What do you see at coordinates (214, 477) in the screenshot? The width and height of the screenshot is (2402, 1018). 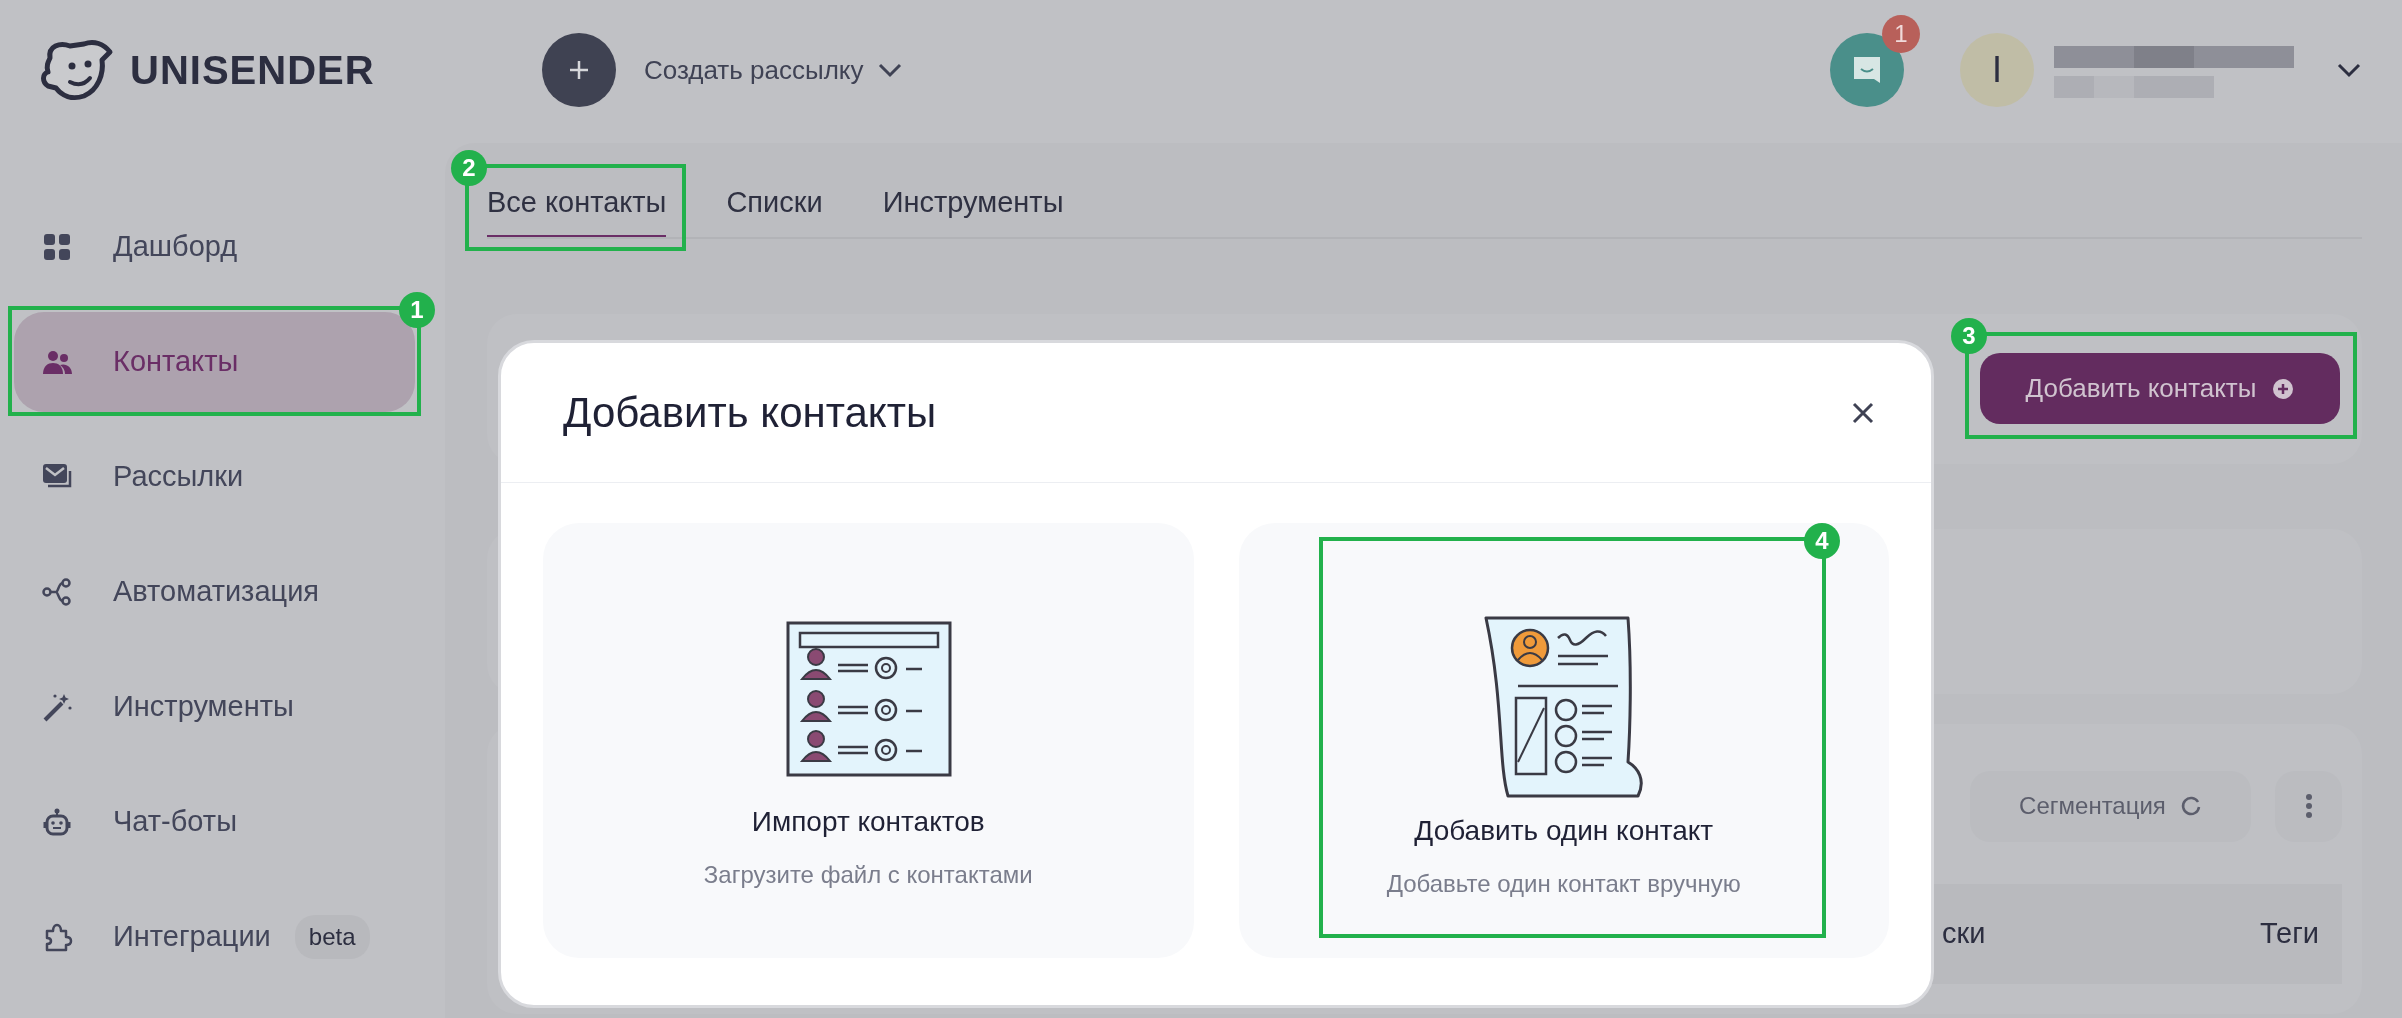 I see `sidebar-item: Рассылки` at bounding box center [214, 477].